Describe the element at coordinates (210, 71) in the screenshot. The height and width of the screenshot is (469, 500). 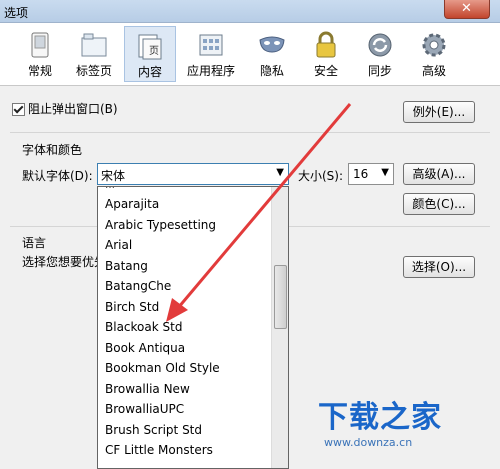
I see `tab-applications-label: 应用程序` at that location.